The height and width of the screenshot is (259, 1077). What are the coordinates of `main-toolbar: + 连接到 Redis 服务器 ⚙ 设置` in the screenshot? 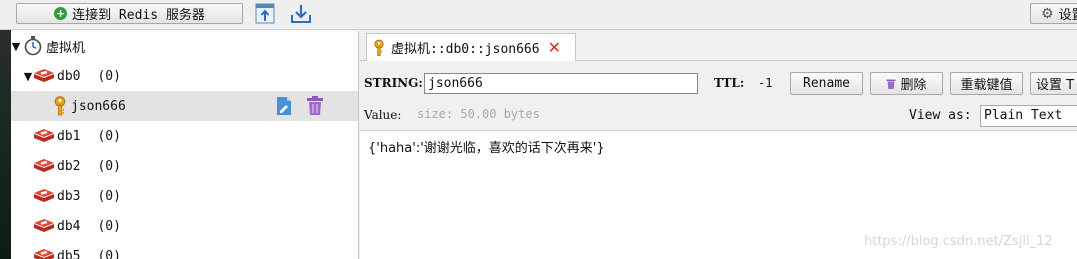 It's located at (538, 15).